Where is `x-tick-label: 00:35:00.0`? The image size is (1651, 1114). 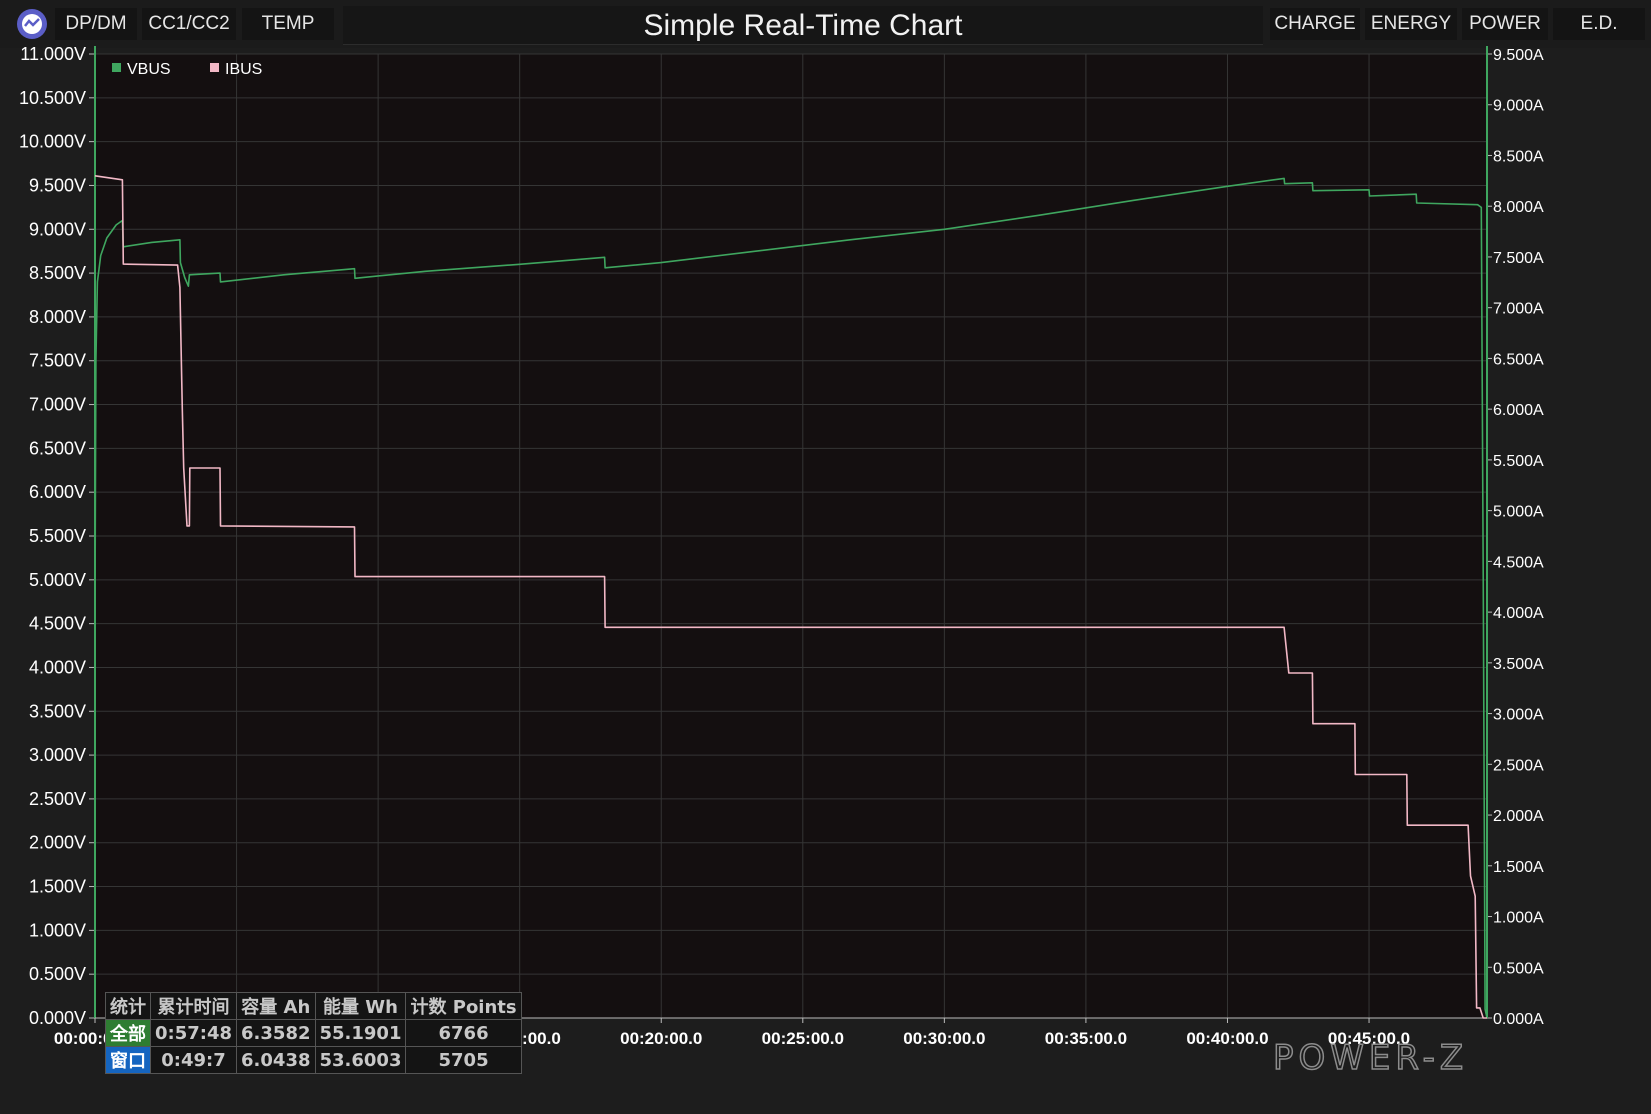
x-tick-label: 00:35:00.0 is located at coordinates (1086, 1038).